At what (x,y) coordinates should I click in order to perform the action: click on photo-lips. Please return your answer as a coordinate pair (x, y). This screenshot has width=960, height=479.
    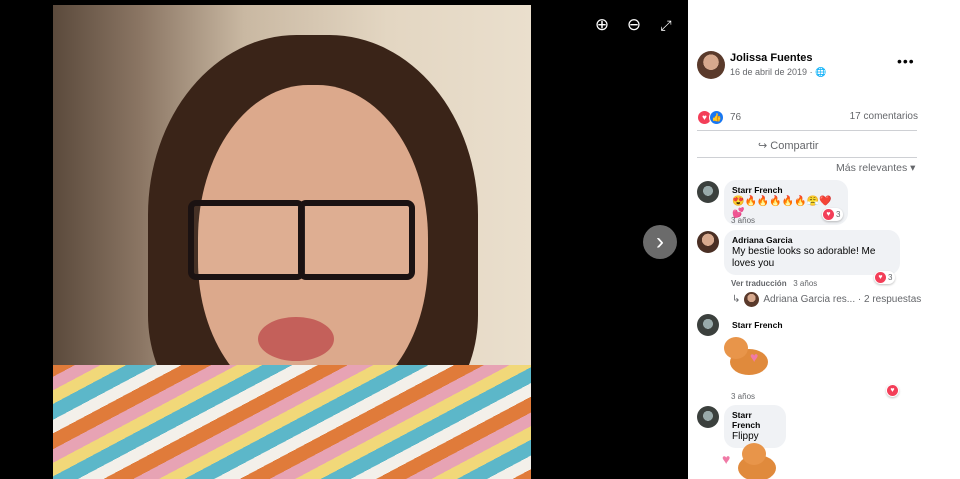
    Looking at the image, I should click on (296, 339).